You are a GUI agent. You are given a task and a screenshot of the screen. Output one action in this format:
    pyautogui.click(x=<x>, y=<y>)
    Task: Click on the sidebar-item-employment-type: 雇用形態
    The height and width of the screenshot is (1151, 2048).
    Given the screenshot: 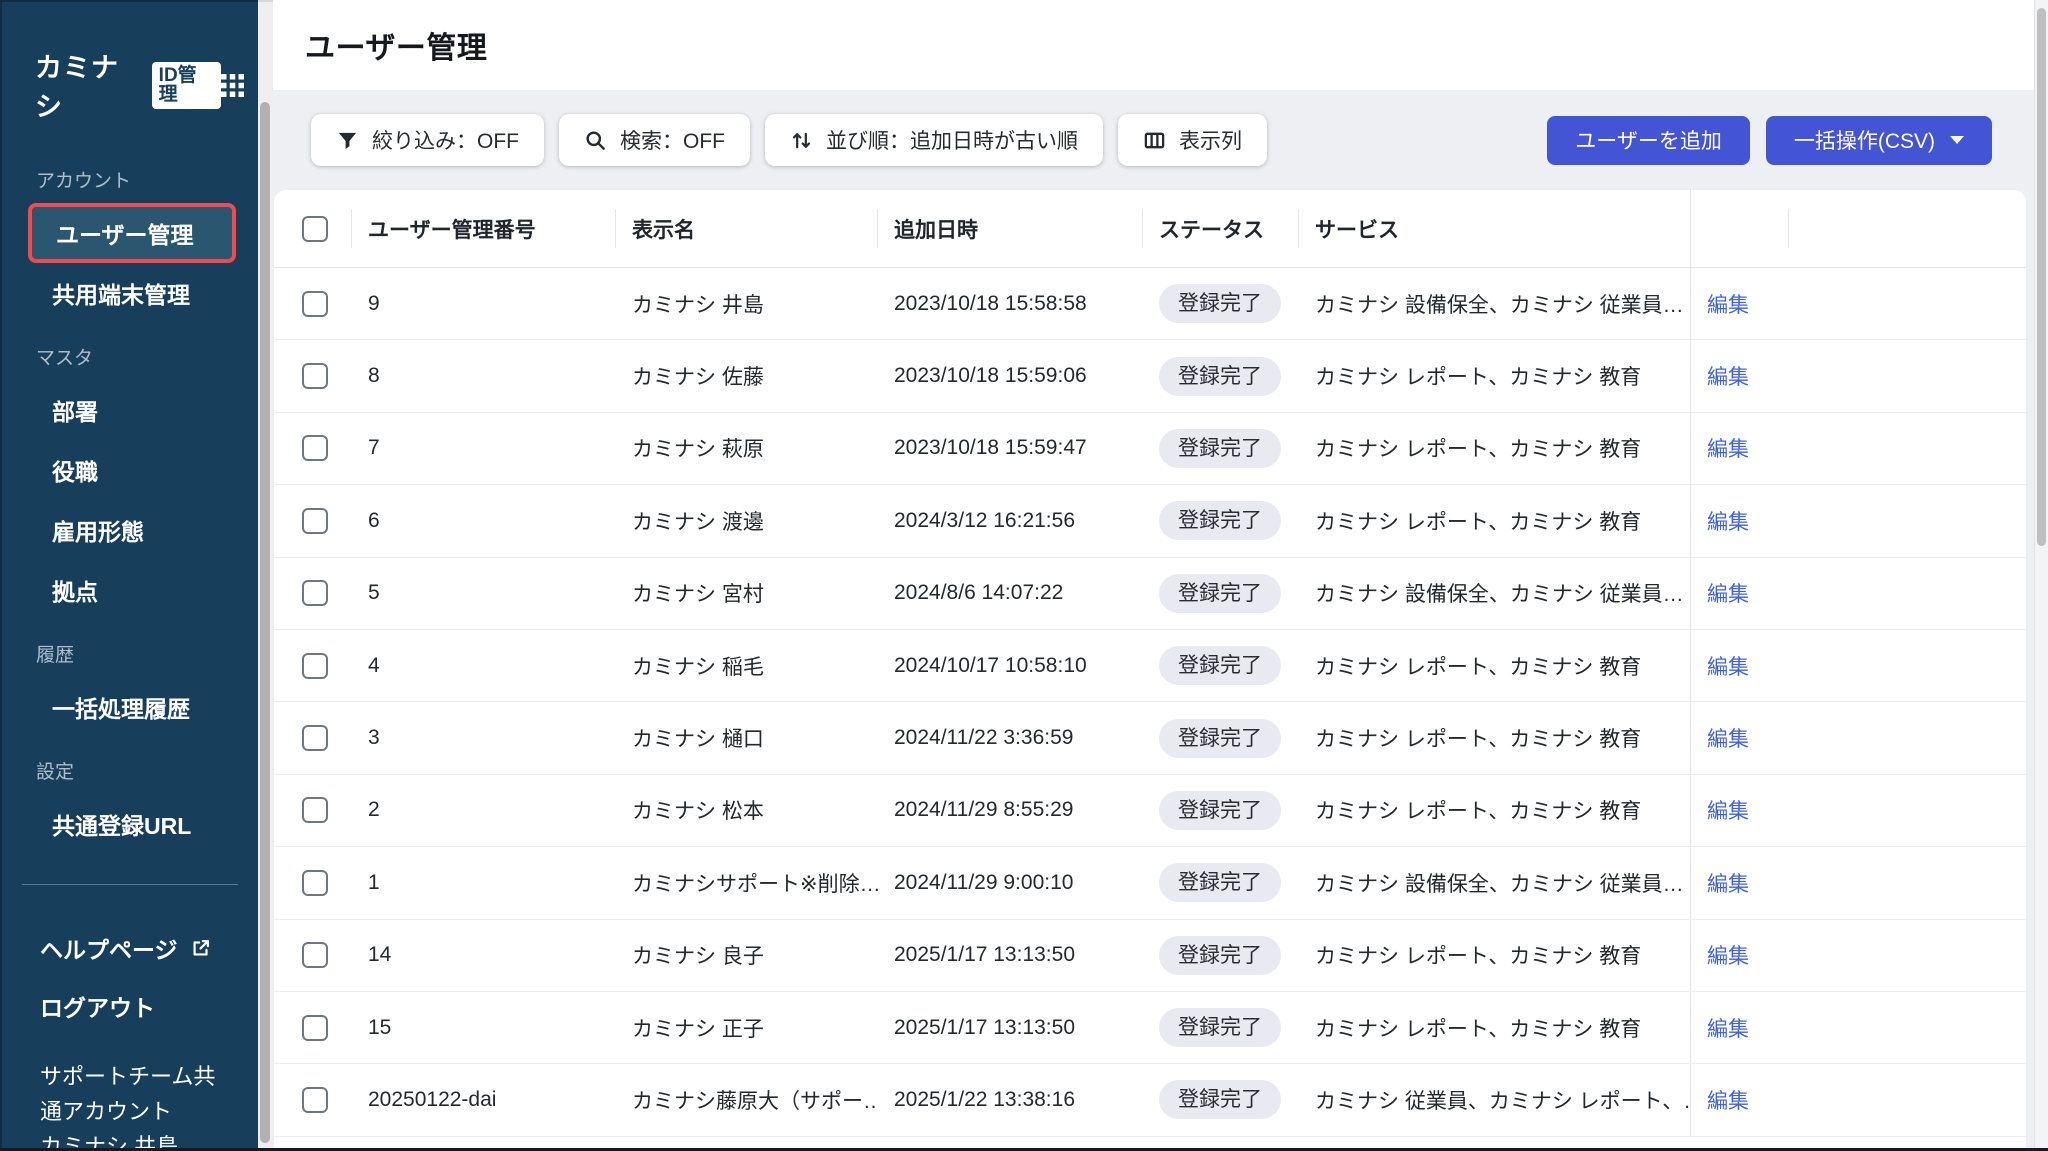 What is the action you would take?
    pyautogui.click(x=130, y=530)
    